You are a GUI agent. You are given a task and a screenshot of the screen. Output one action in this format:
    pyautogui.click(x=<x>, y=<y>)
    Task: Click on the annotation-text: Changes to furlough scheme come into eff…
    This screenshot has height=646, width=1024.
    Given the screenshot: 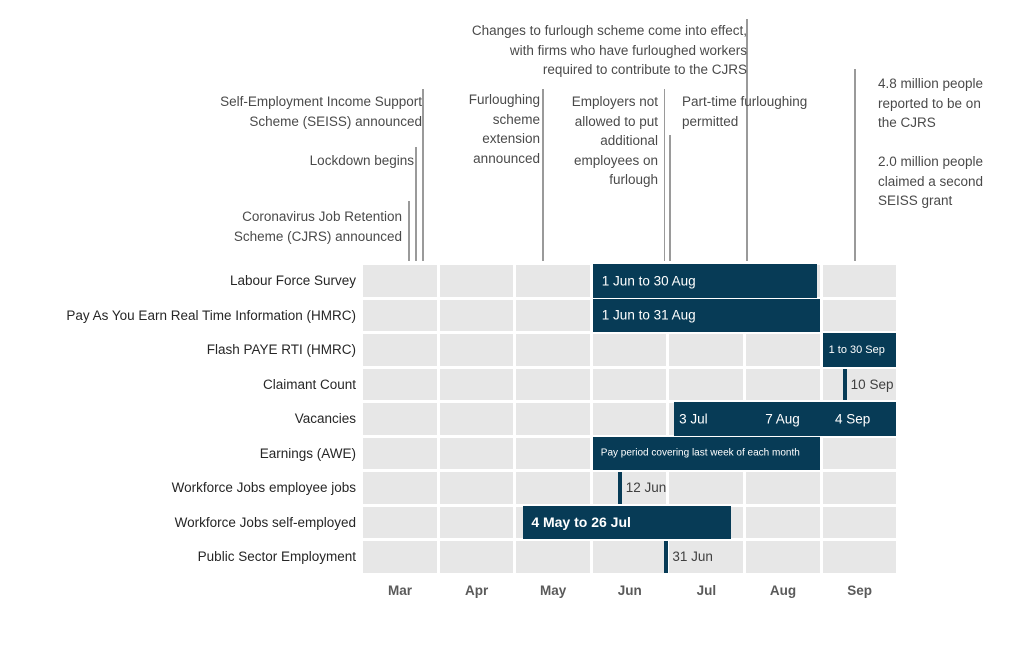 What is the action you would take?
    pyautogui.click(x=609, y=50)
    